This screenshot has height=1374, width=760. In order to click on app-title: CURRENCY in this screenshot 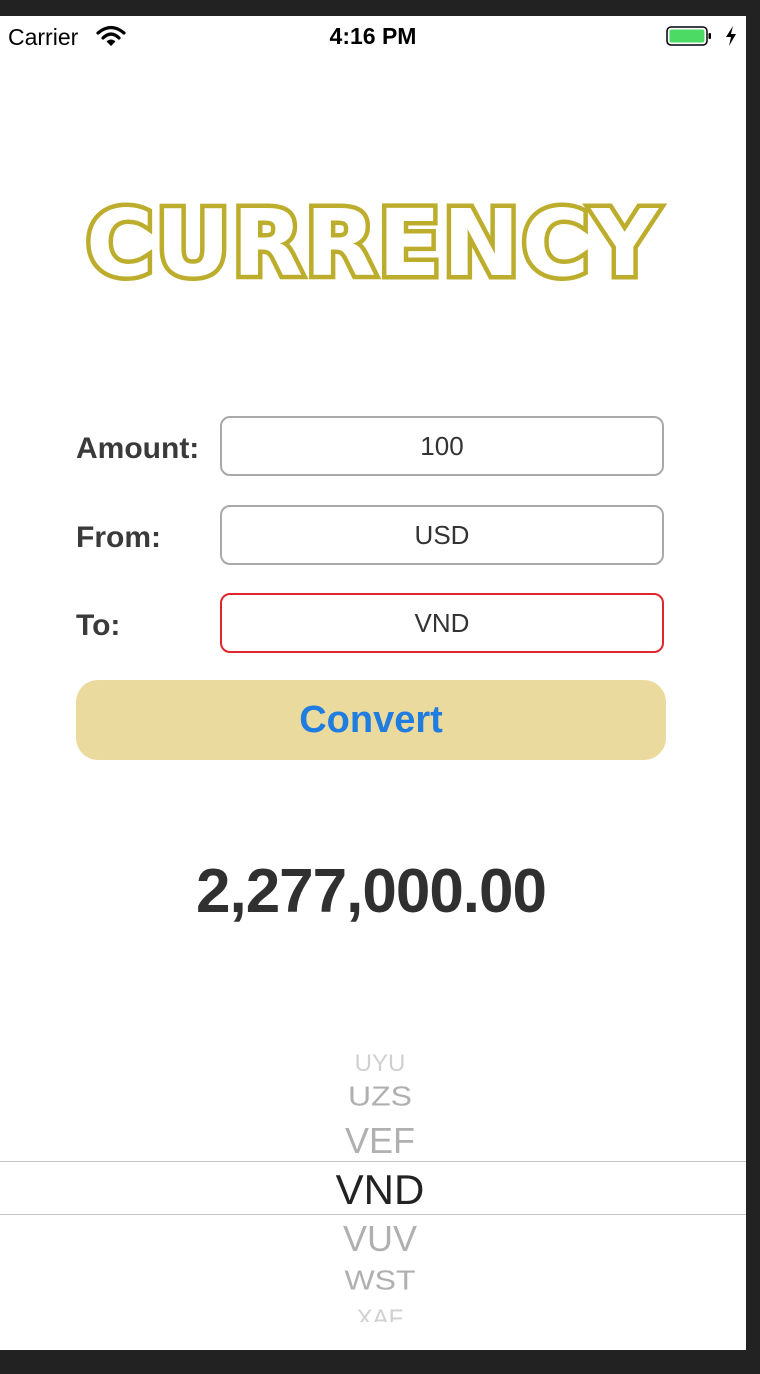, I will do `click(372, 244)`.